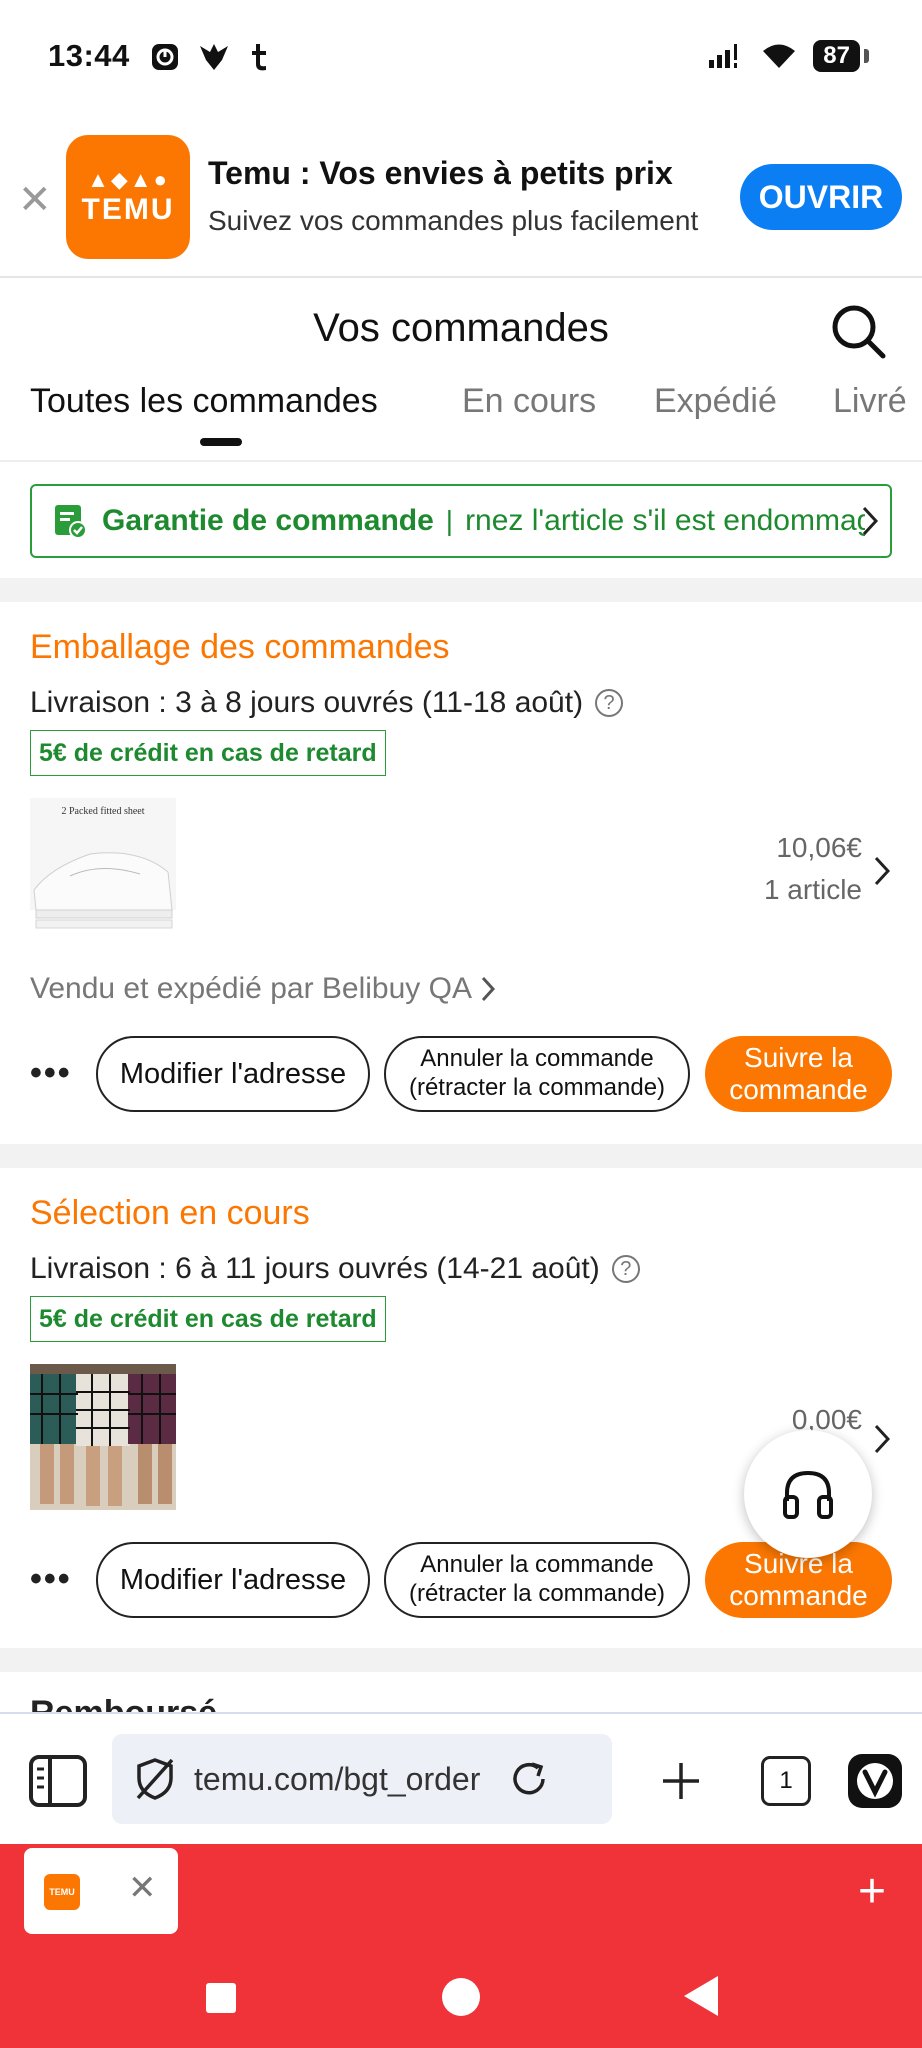 This screenshot has width=922, height=2048. I want to click on address-bar: temu.com/bgt_order, so click(362, 1779).